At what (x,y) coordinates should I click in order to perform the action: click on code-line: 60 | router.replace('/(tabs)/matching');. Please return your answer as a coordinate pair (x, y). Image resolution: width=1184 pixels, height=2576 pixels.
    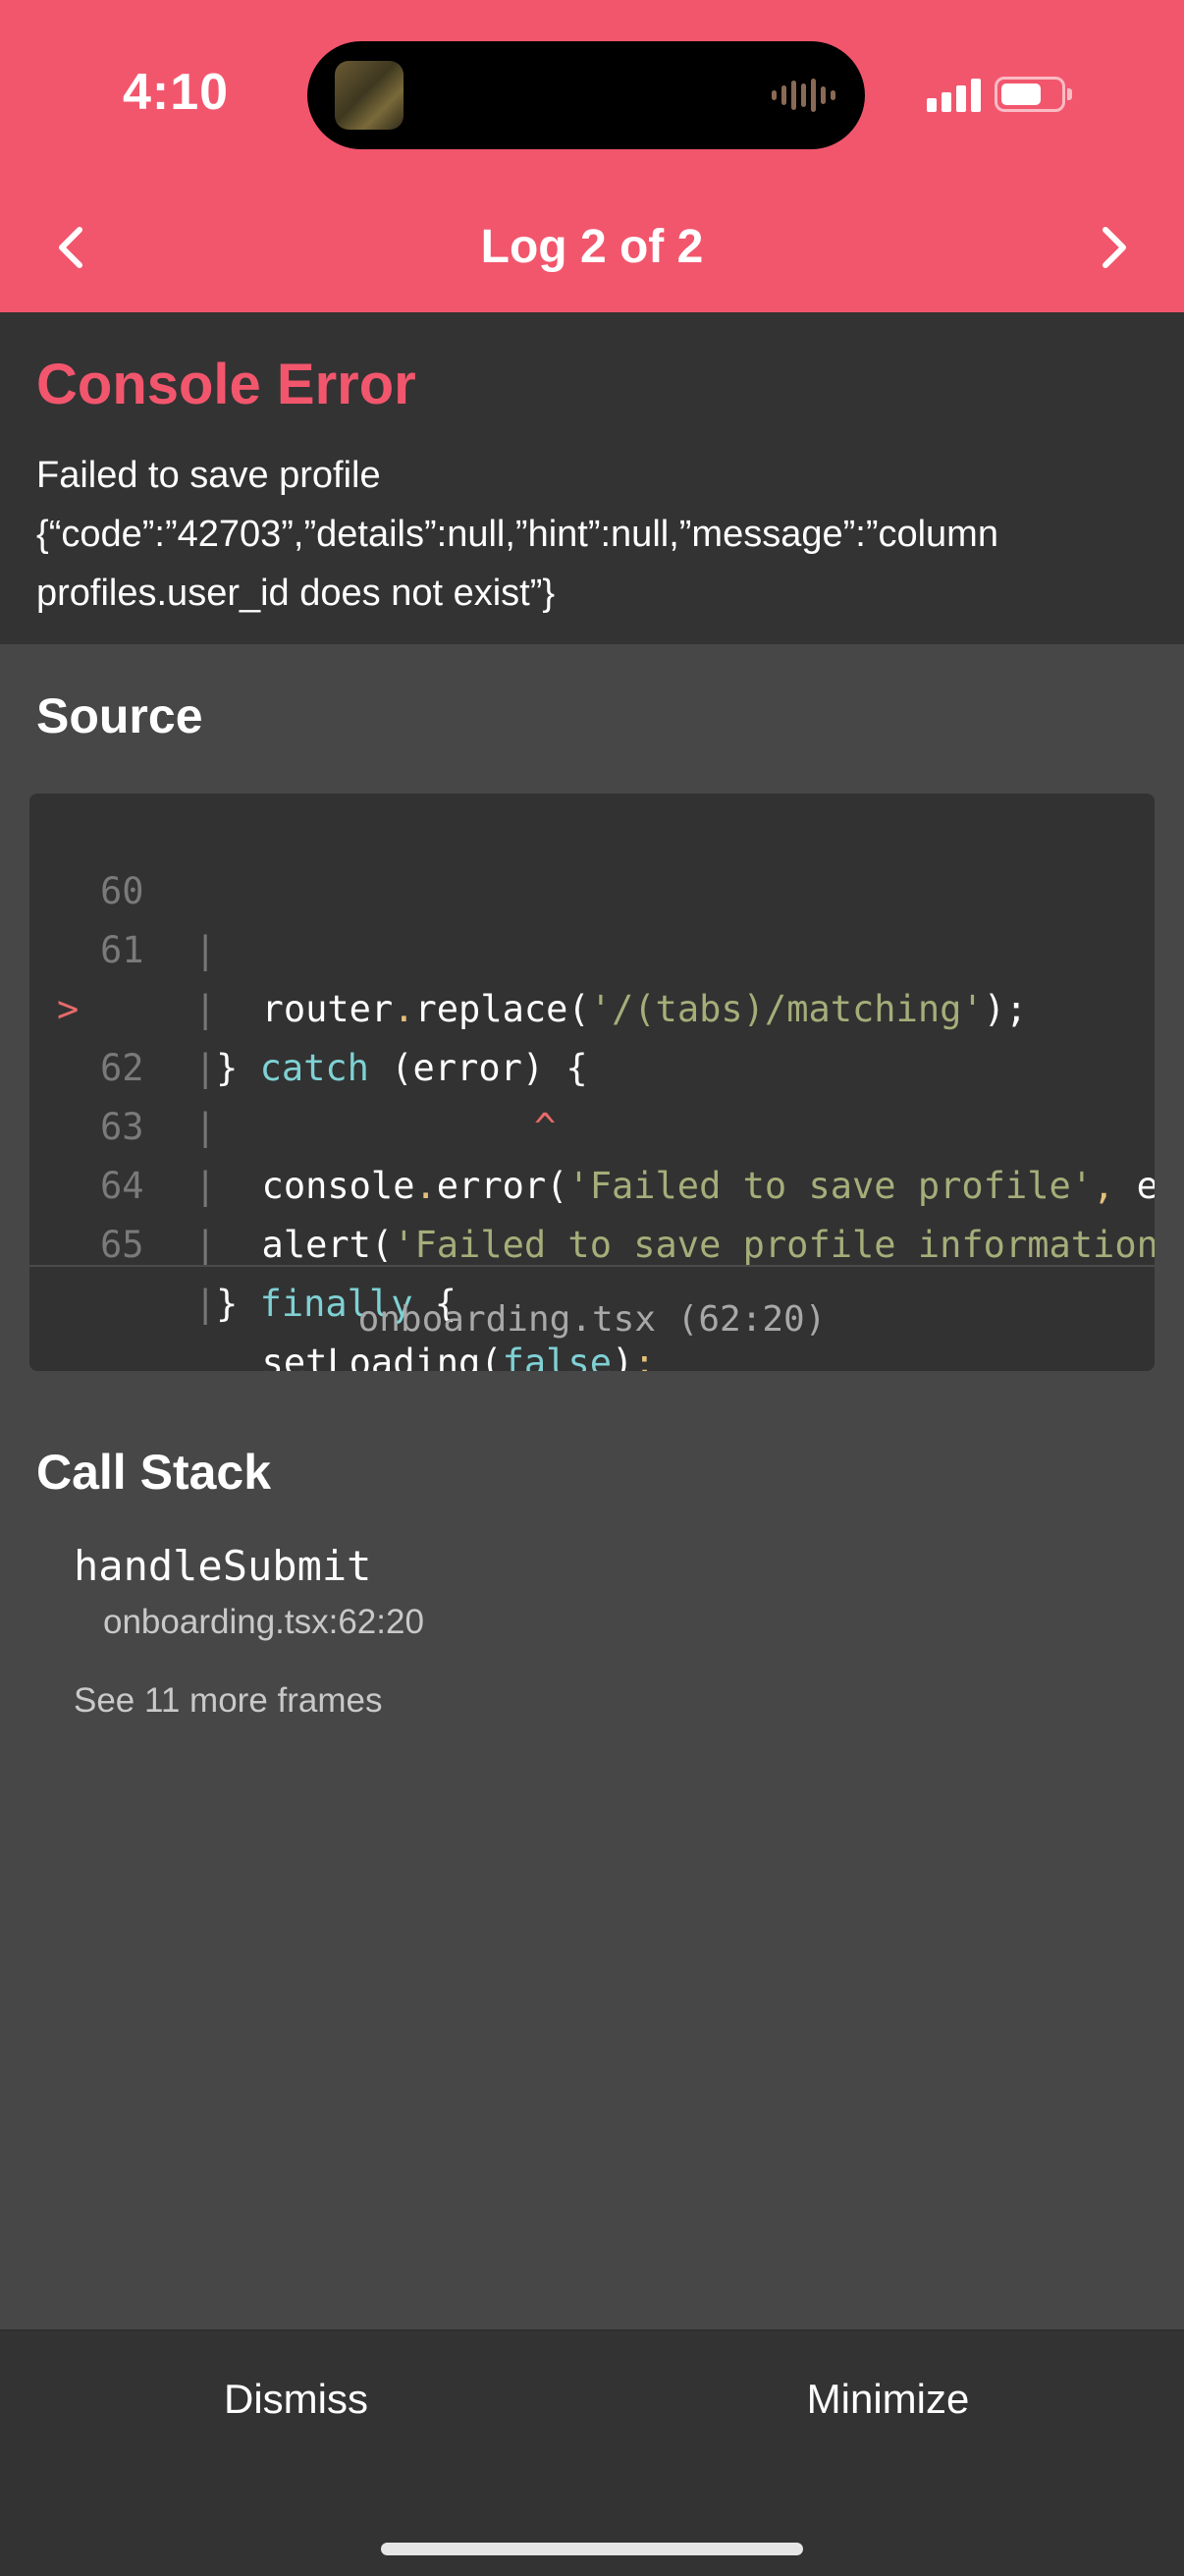
    Looking at the image, I should click on (592, 917).